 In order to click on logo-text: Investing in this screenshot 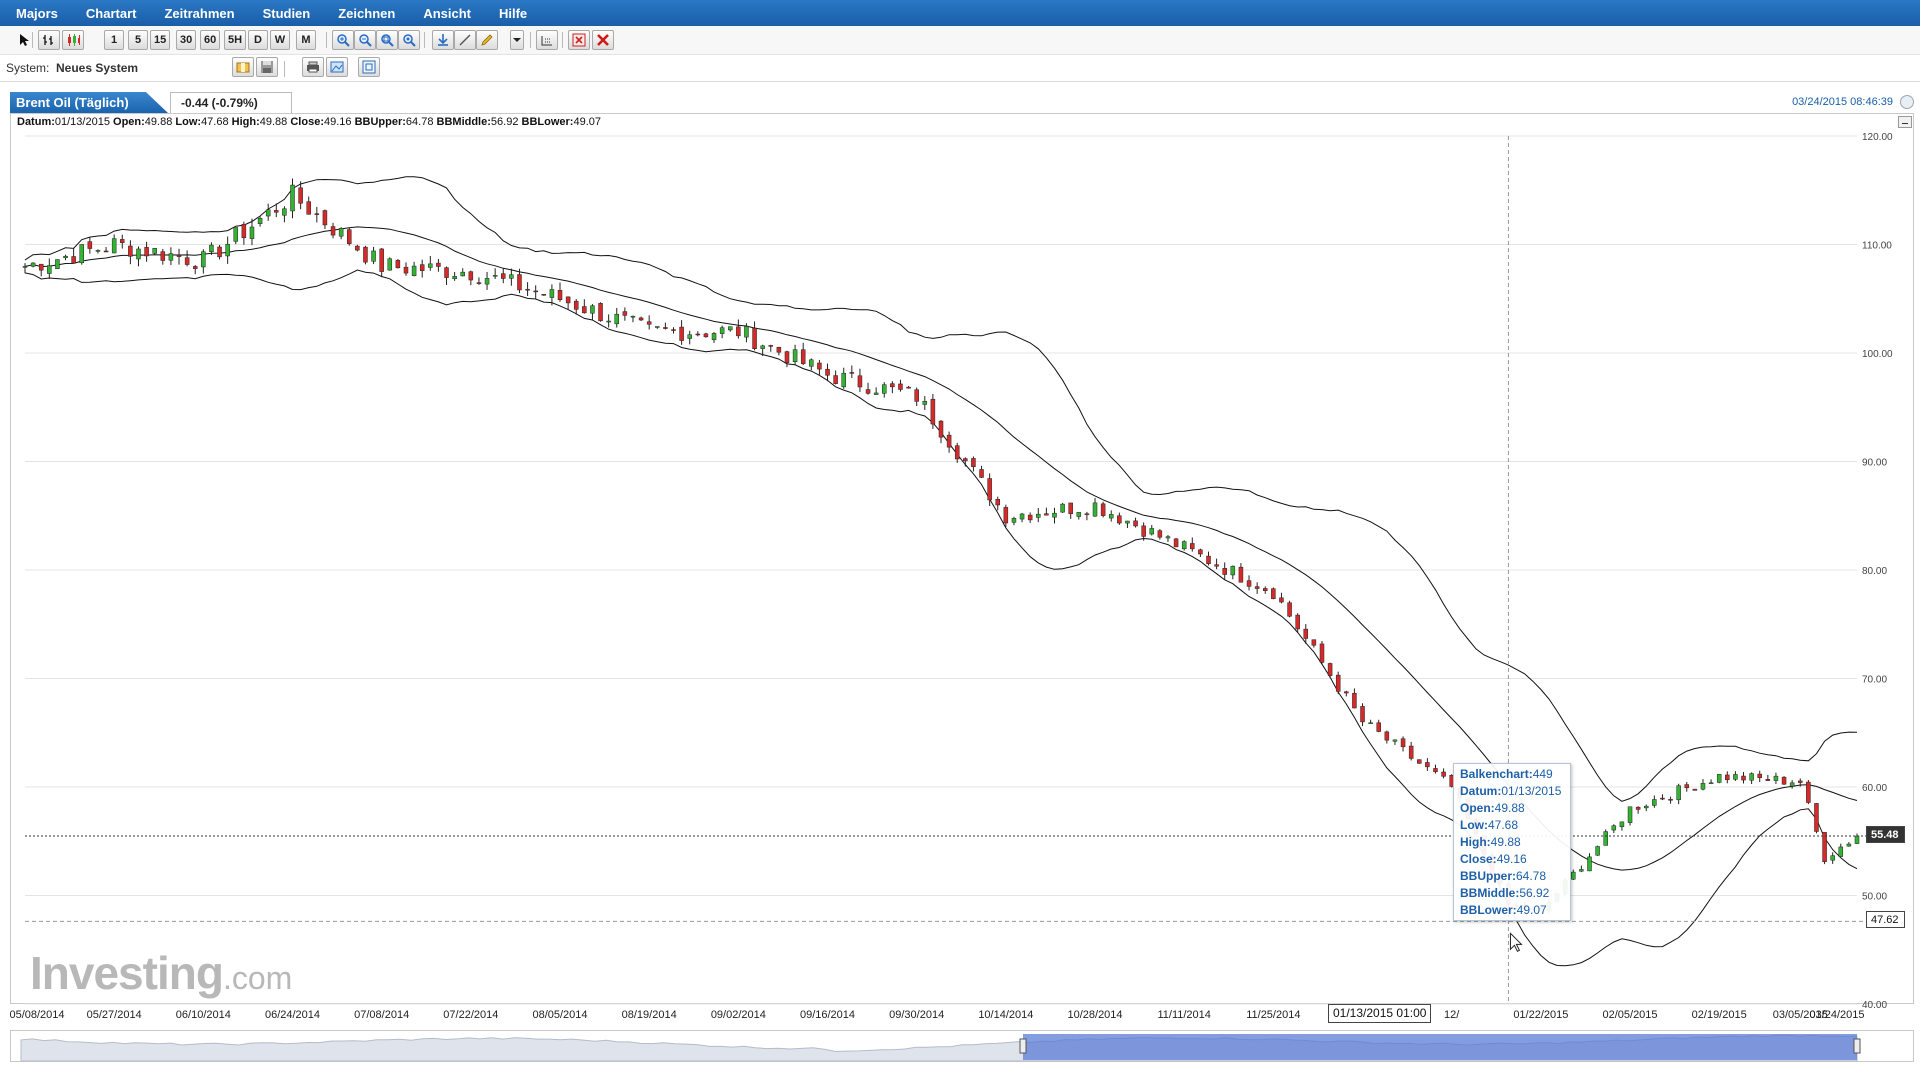, I will do `click(126, 973)`.